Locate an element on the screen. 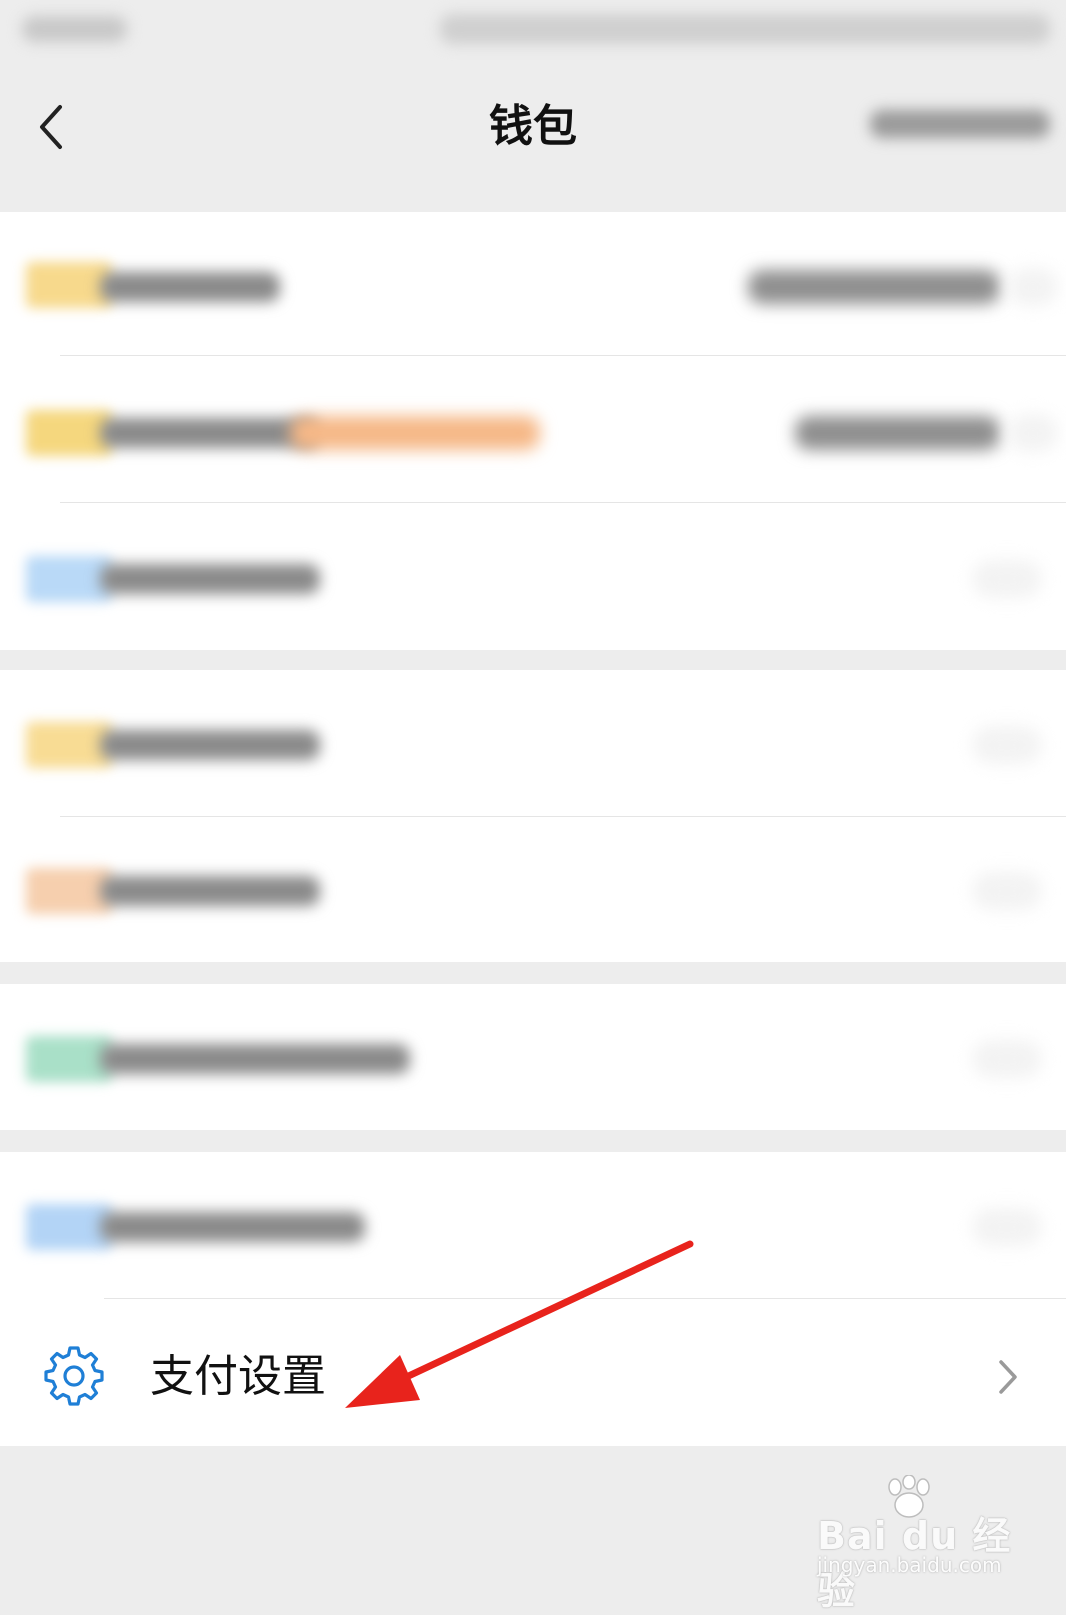  payment-settings-label: 支付设置 is located at coordinates (238, 1376).